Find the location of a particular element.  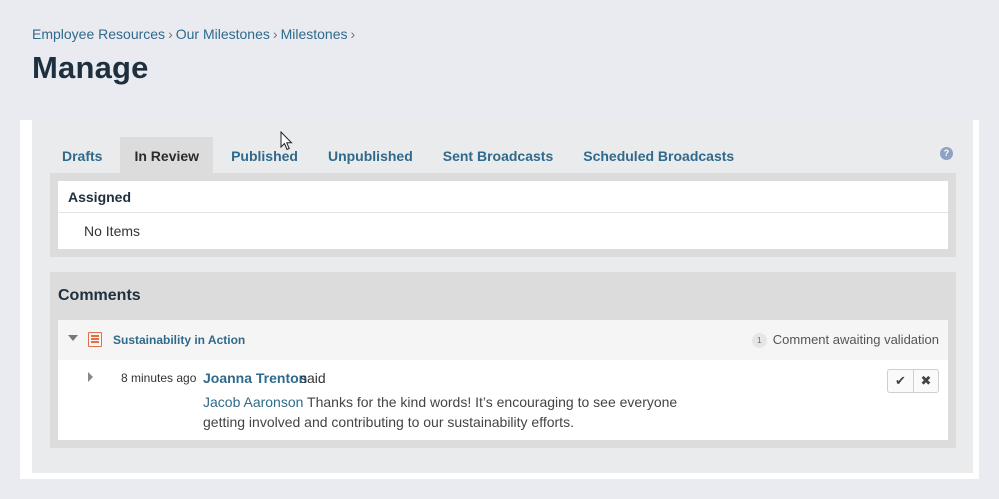

approve-comment-button: ✔ is located at coordinates (900, 381).